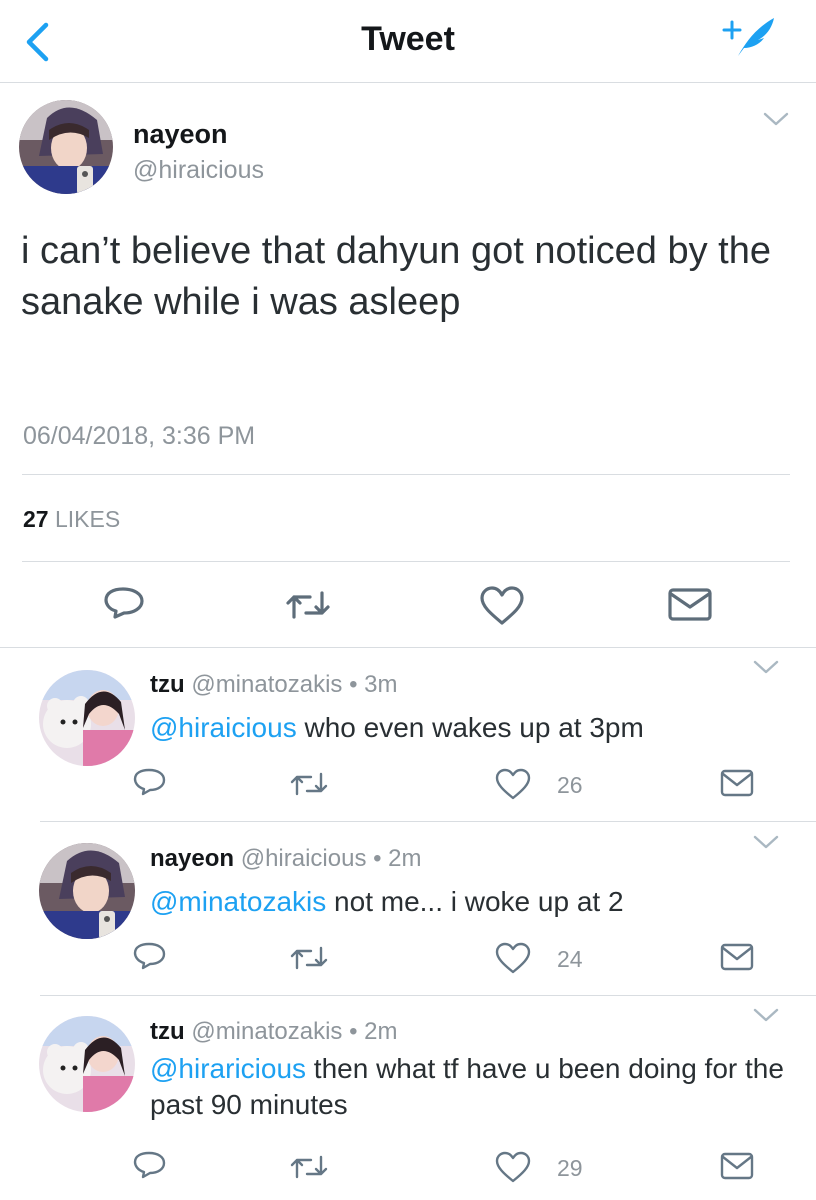  Describe the element at coordinates (223, 727) in the screenshot. I see `mention-link: @hiraicious` at that location.